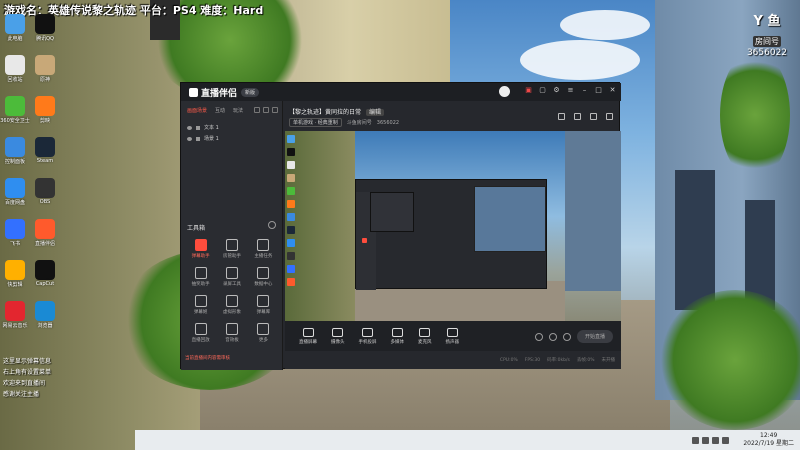 This screenshot has height=450, width=800. What do you see at coordinates (608, 360) in the screenshot?
I see `status-item: 未开播` at bounding box center [608, 360].